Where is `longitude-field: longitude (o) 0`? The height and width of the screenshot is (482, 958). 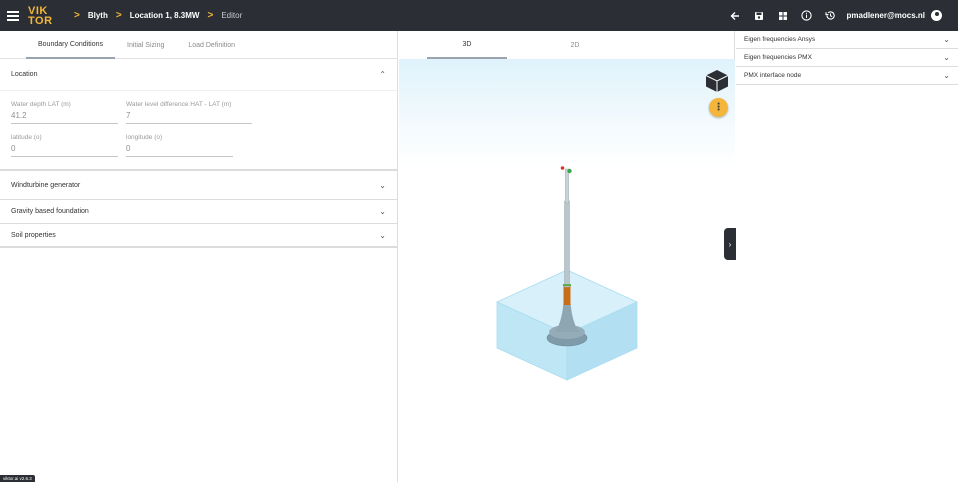 longitude-field: longitude (o) 0 is located at coordinates (179, 145).